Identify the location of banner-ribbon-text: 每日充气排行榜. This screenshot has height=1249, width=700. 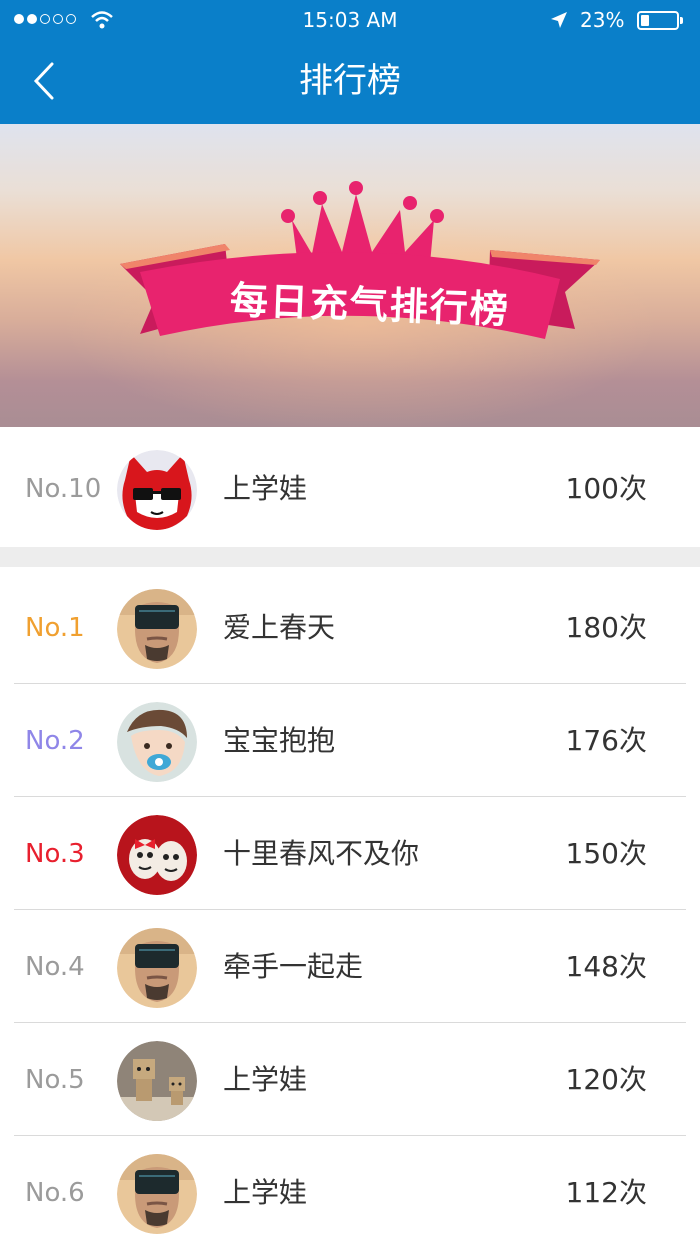
(370, 305).